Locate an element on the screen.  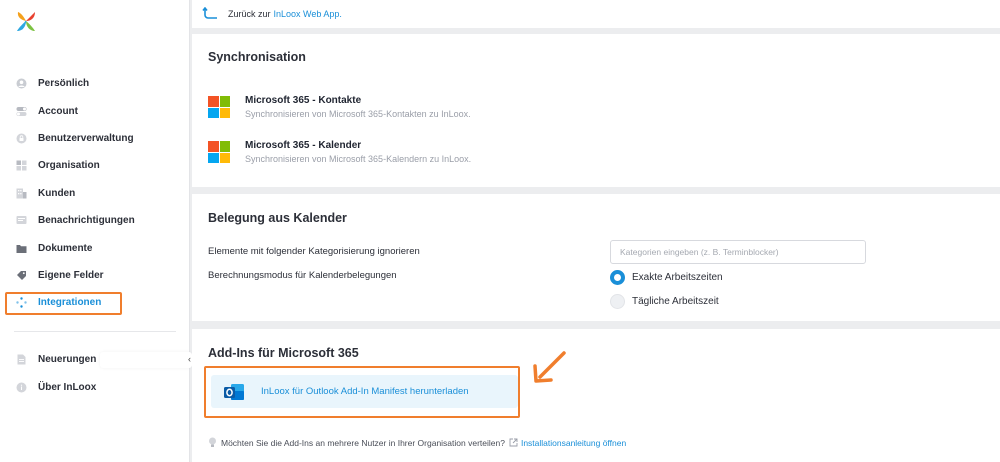
back-prefix: Zurück zur is located at coordinates (249, 14).